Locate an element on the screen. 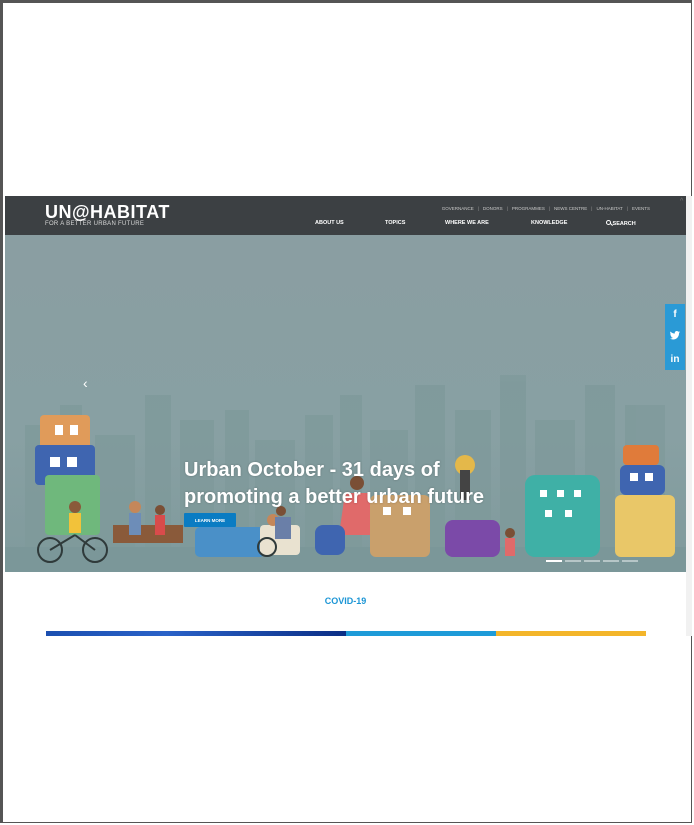 Image resolution: width=694 pixels, height=825 pixels. carousel-prev-button: ‹ is located at coordinates (85, 383).